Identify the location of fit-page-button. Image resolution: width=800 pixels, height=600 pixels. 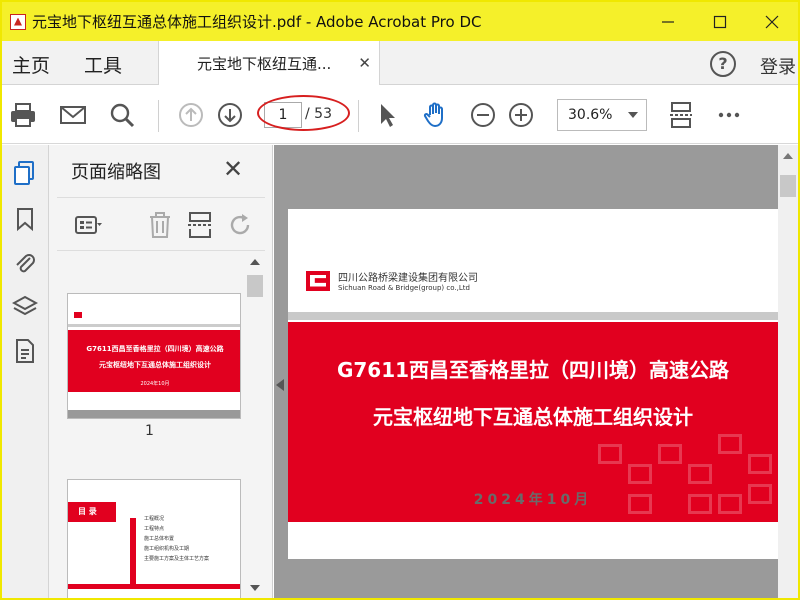
(681, 115).